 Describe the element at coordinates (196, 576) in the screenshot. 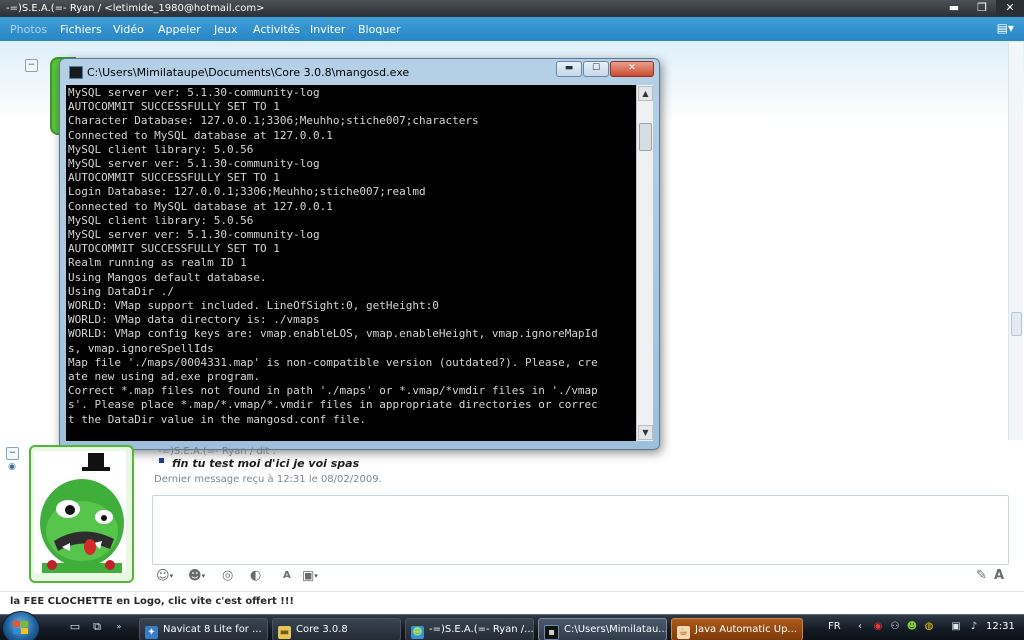

I see `wink-icon: ☻▾` at that location.